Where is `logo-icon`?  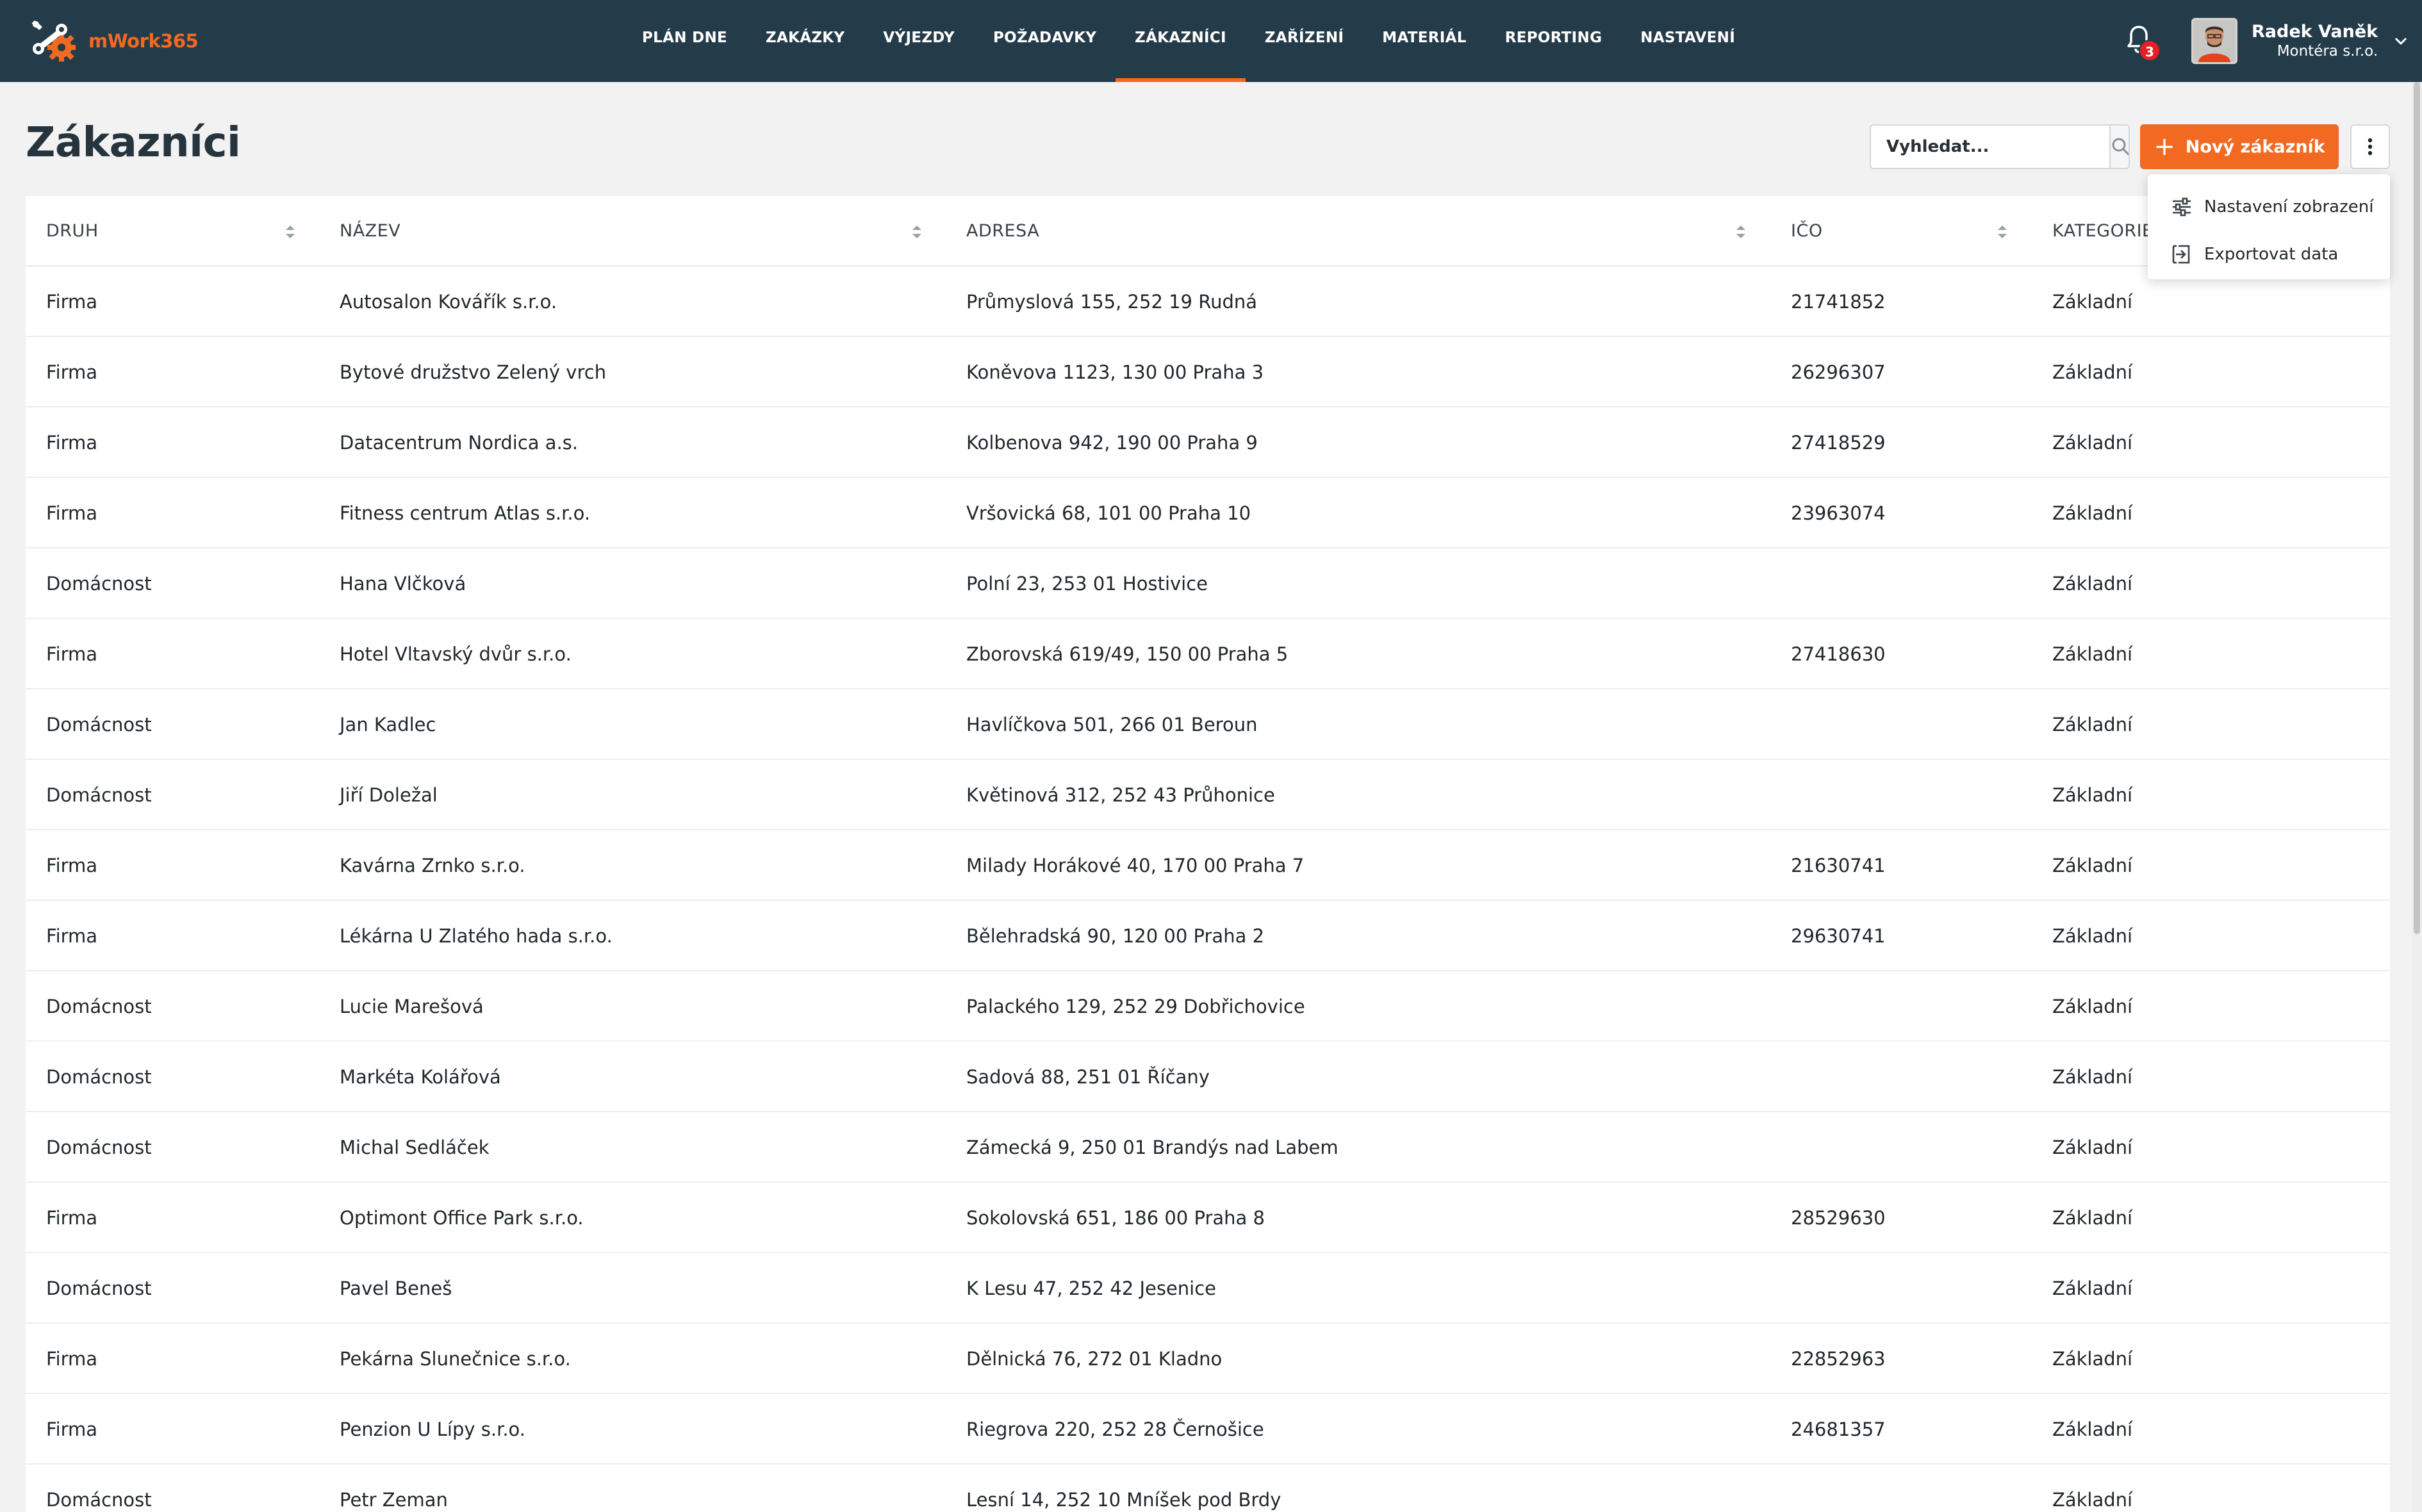
logo-icon is located at coordinates (54, 41).